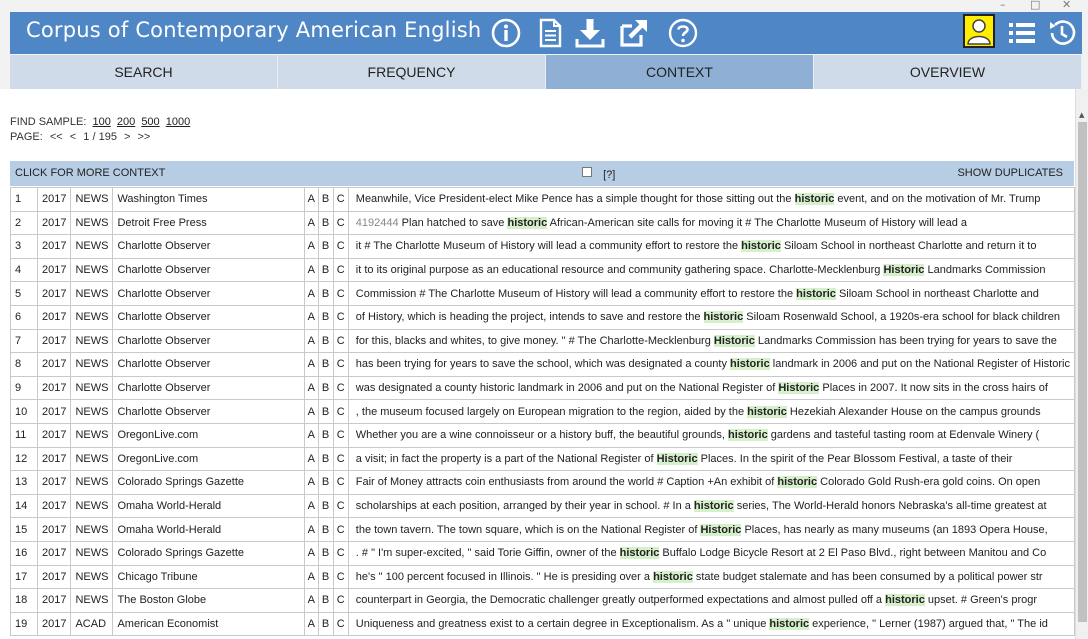 This screenshot has width=1088, height=639. Describe the element at coordinates (1035, 5) in the screenshot. I see `maximize-icon: □` at that location.